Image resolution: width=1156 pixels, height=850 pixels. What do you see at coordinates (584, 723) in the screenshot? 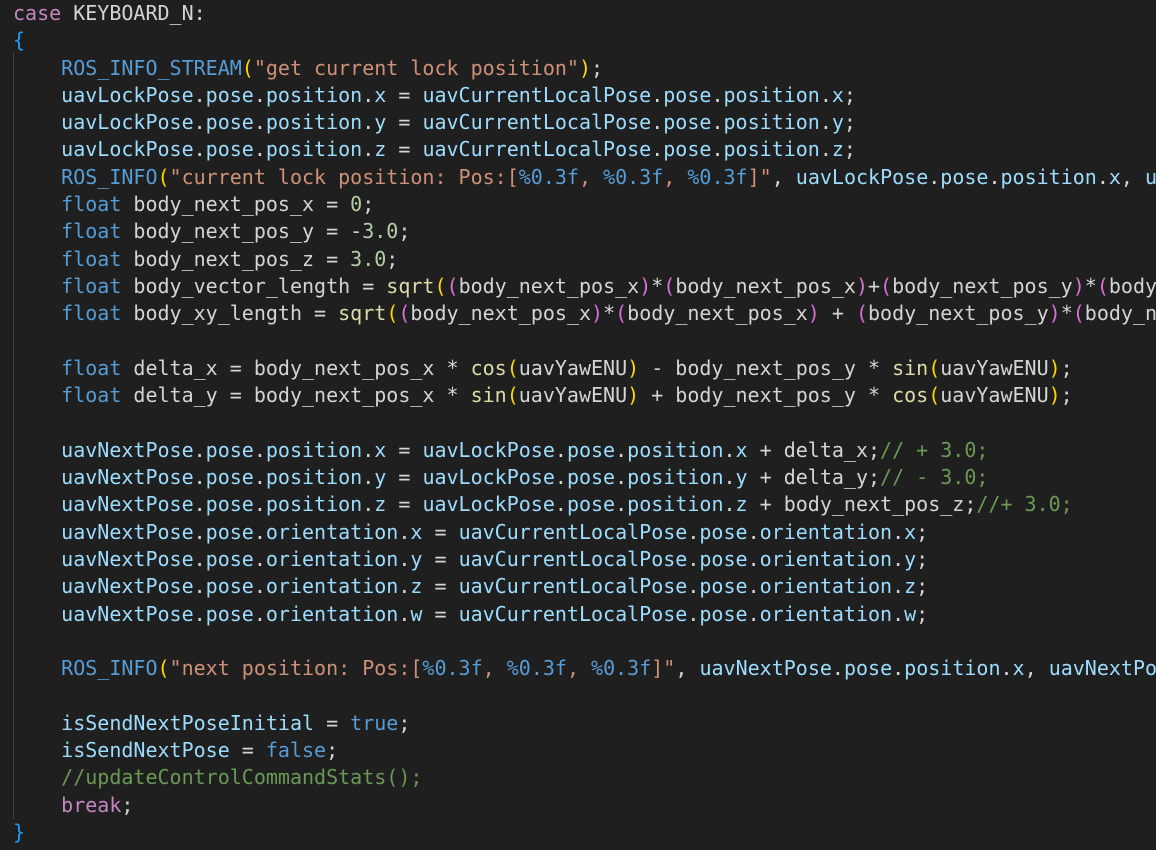
I see `code-line: isSendNextPoseInitial = true;` at bounding box center [584, 723].